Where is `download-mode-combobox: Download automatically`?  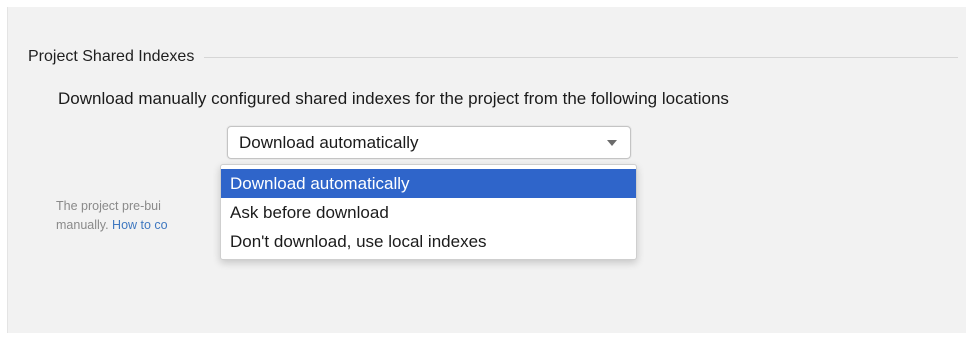 download-mode-combobox: Download automatically is located at coordinates (429, 142).